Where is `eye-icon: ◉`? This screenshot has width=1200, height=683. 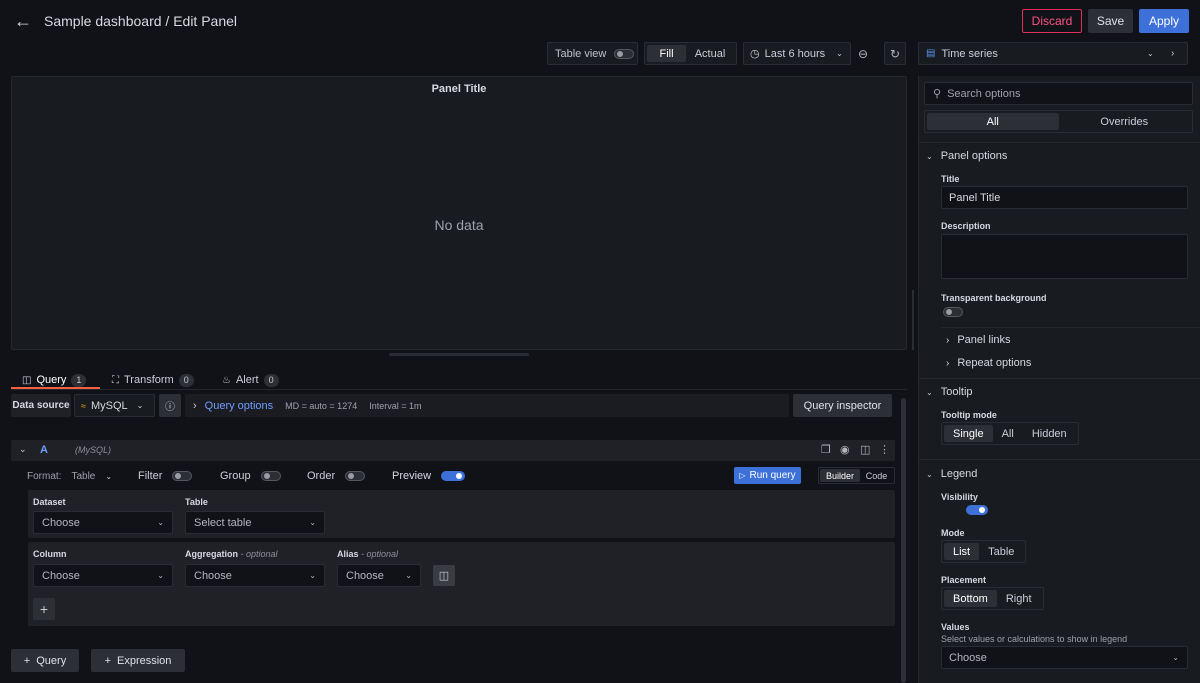
eye-icon: ◉ is located at coordinates (845, 449).